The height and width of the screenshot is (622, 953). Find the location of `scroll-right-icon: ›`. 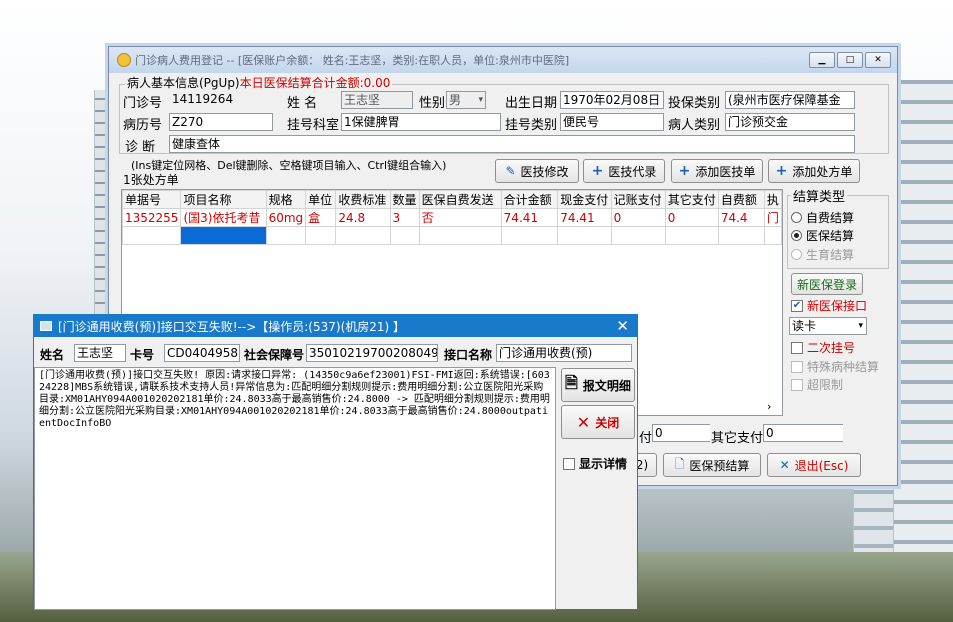

scroll-right-icon: › is located at coordinates (769, 406).